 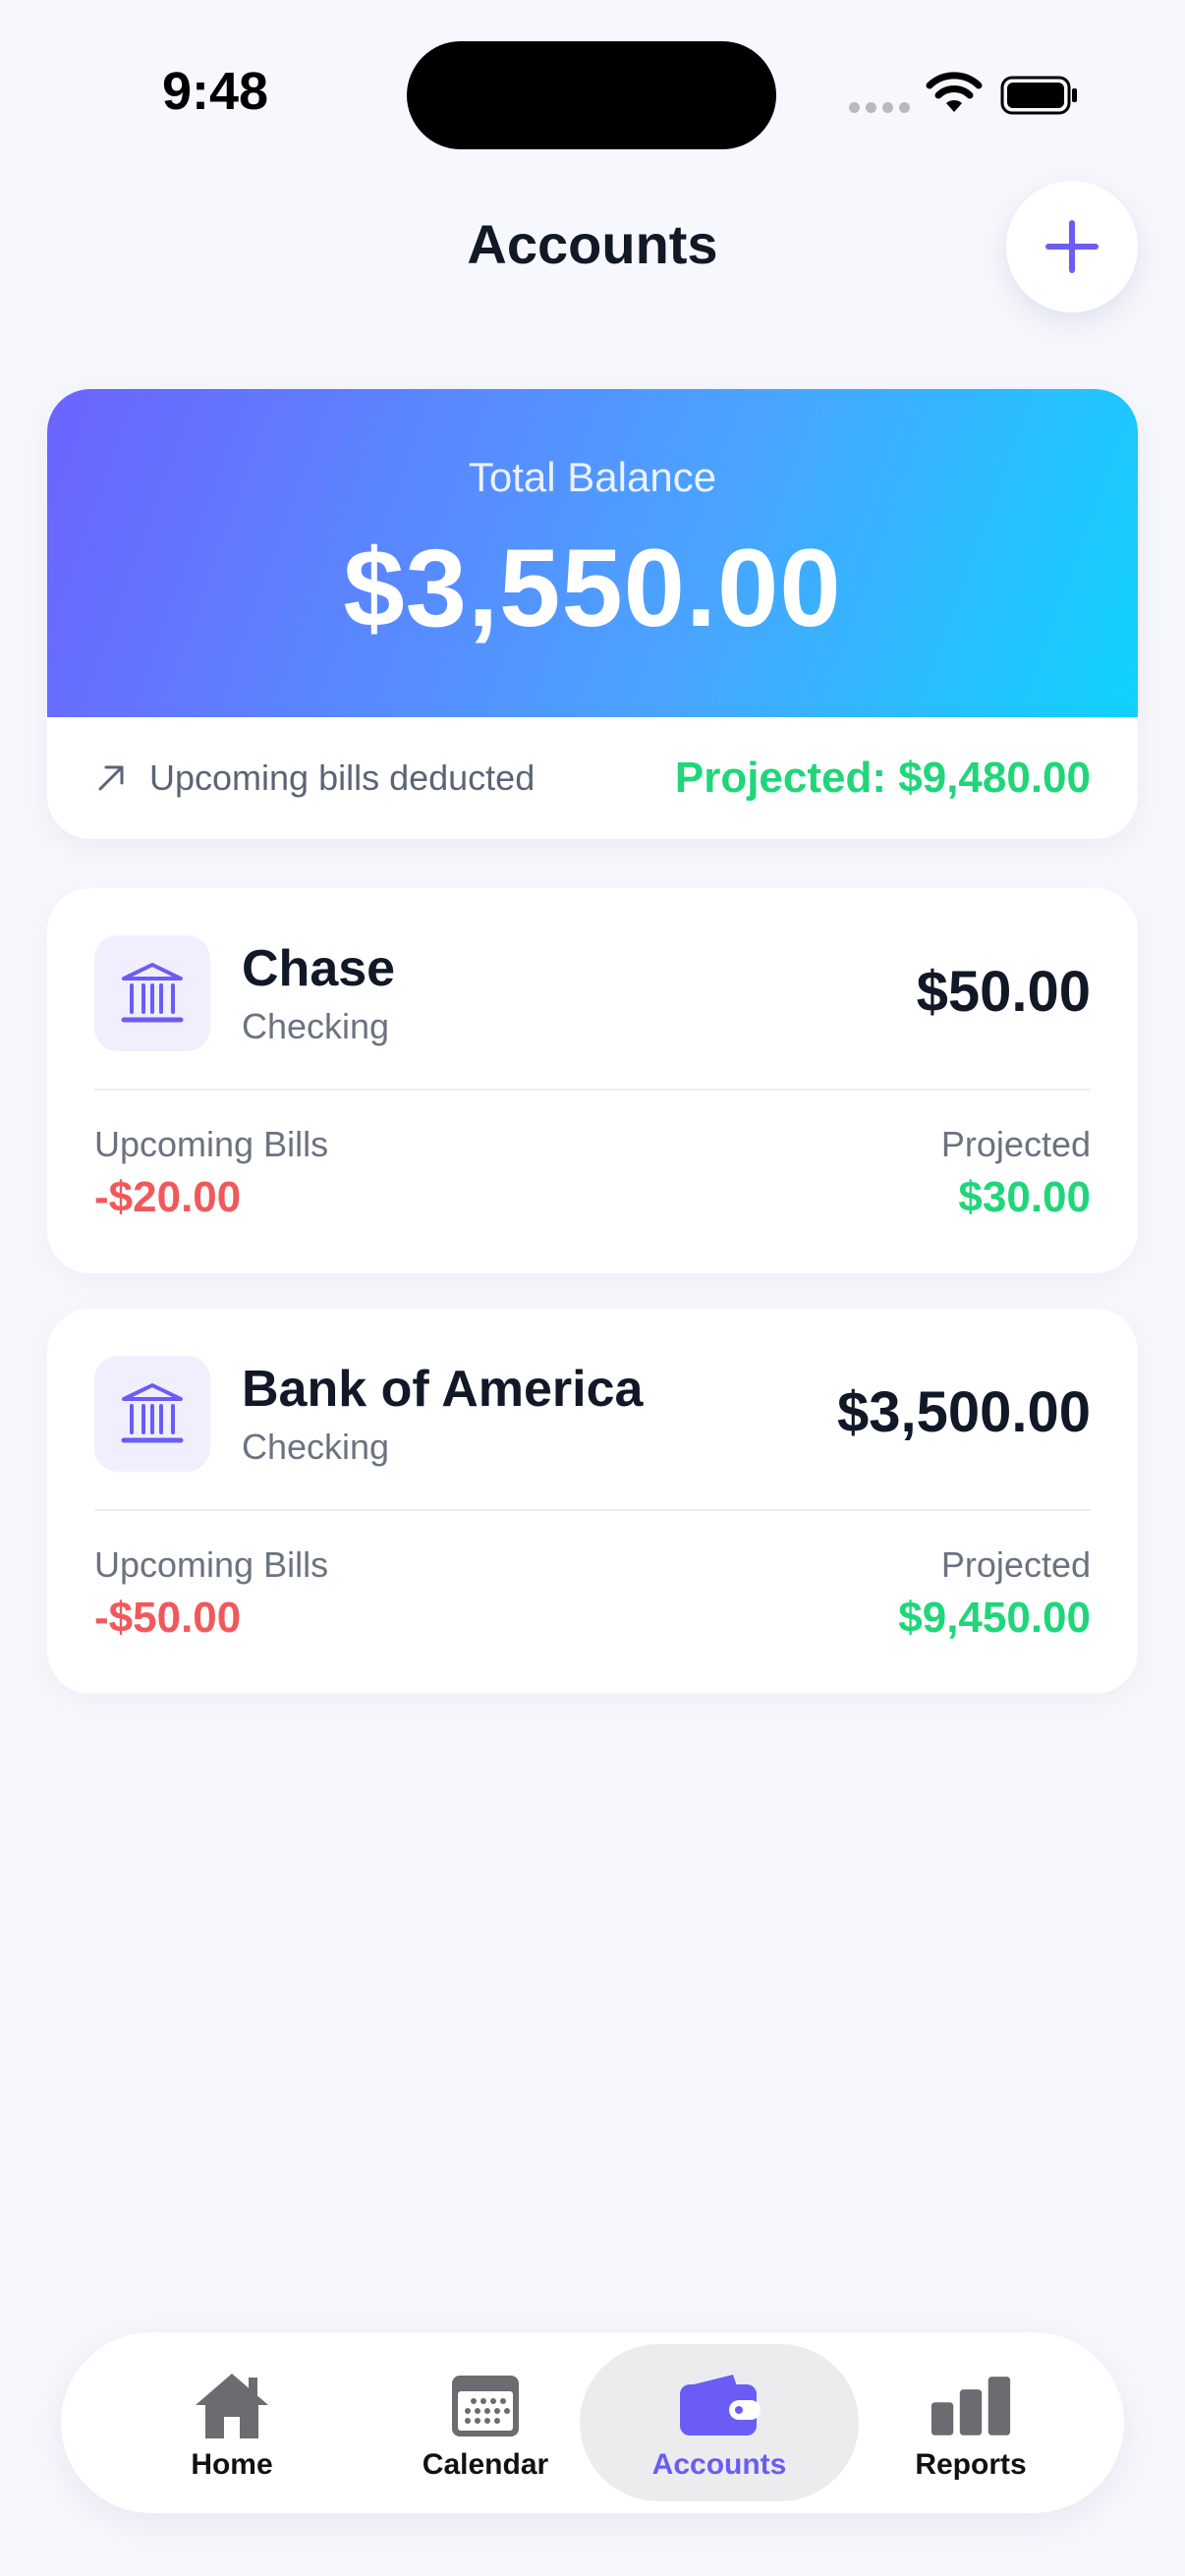 What do you see at coordinates (995, 1618) in the screenshot?
I see `projected-value: $9,450.00` at bounding box center [995, 1618].